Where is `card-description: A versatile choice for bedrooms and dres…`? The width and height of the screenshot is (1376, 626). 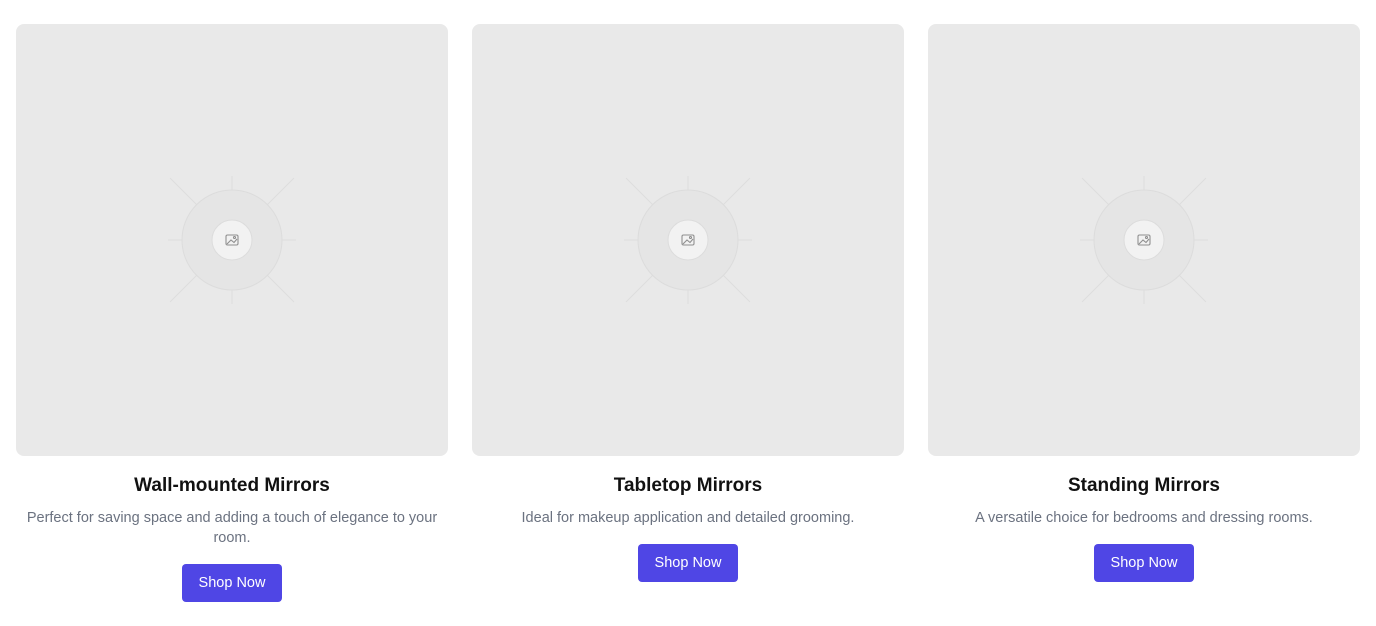 card-description: A versatile choice for bedrooms and dres… is located at coordinates (1144, 518).